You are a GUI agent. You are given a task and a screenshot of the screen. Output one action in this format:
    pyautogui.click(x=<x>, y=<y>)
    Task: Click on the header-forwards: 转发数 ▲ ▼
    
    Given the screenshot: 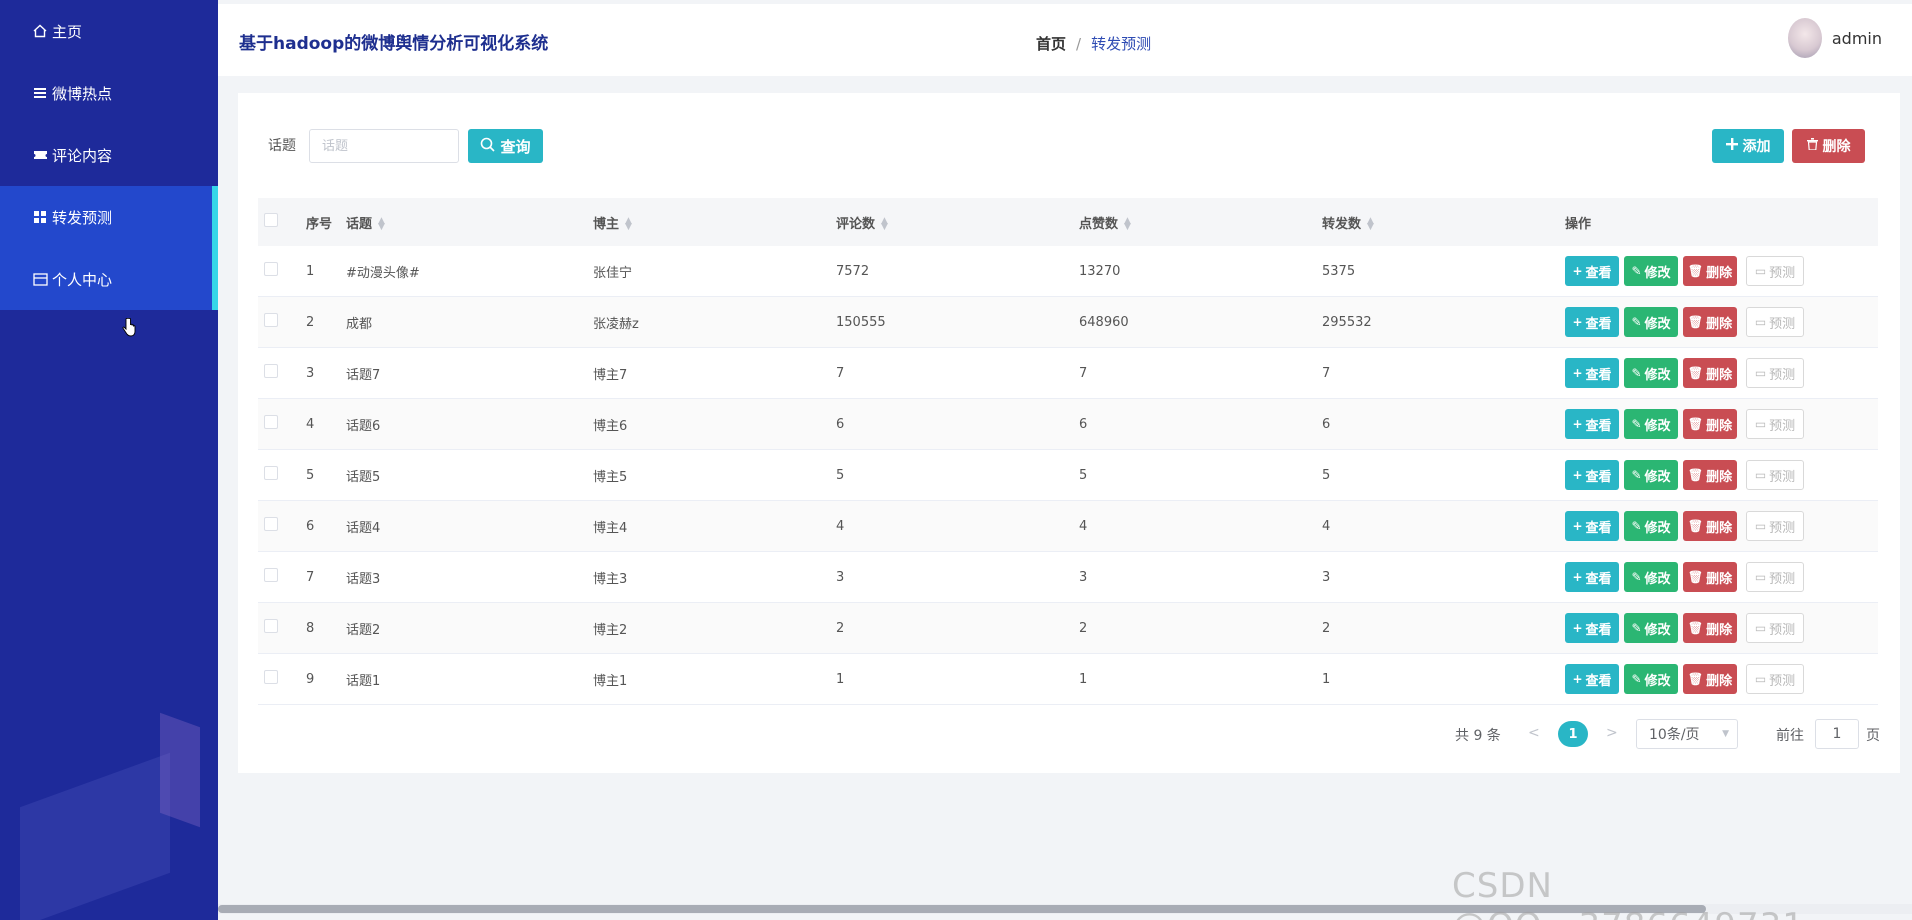 What is the action you would take?
    pyautogui.click(x=1443, y=222)
    